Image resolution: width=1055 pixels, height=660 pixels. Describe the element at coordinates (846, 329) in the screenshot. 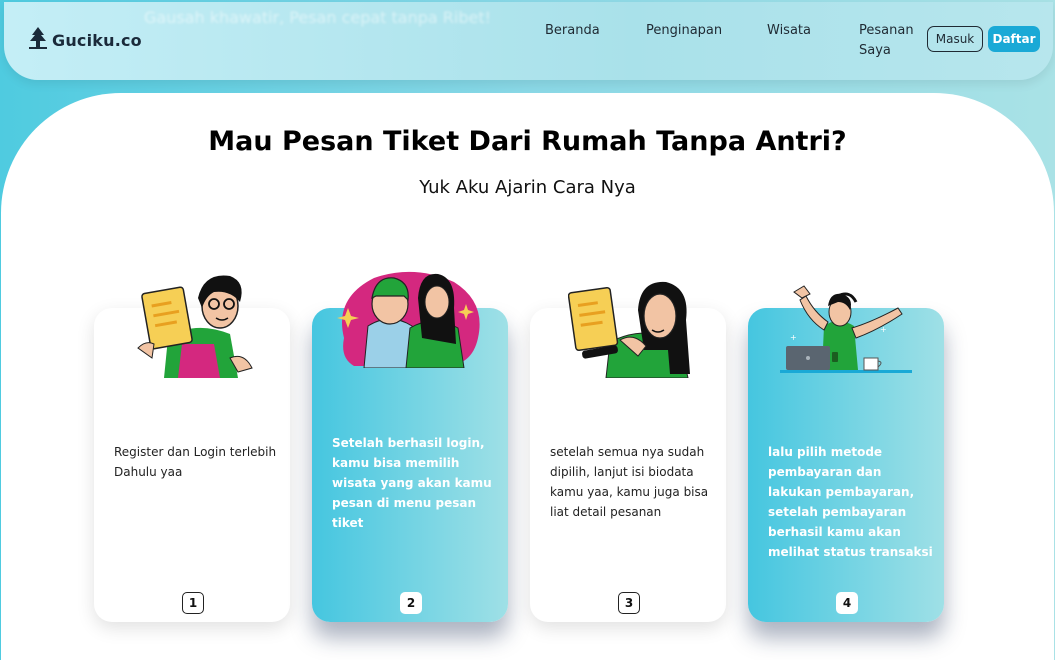

I see `payment-illustration: + +` at that location.